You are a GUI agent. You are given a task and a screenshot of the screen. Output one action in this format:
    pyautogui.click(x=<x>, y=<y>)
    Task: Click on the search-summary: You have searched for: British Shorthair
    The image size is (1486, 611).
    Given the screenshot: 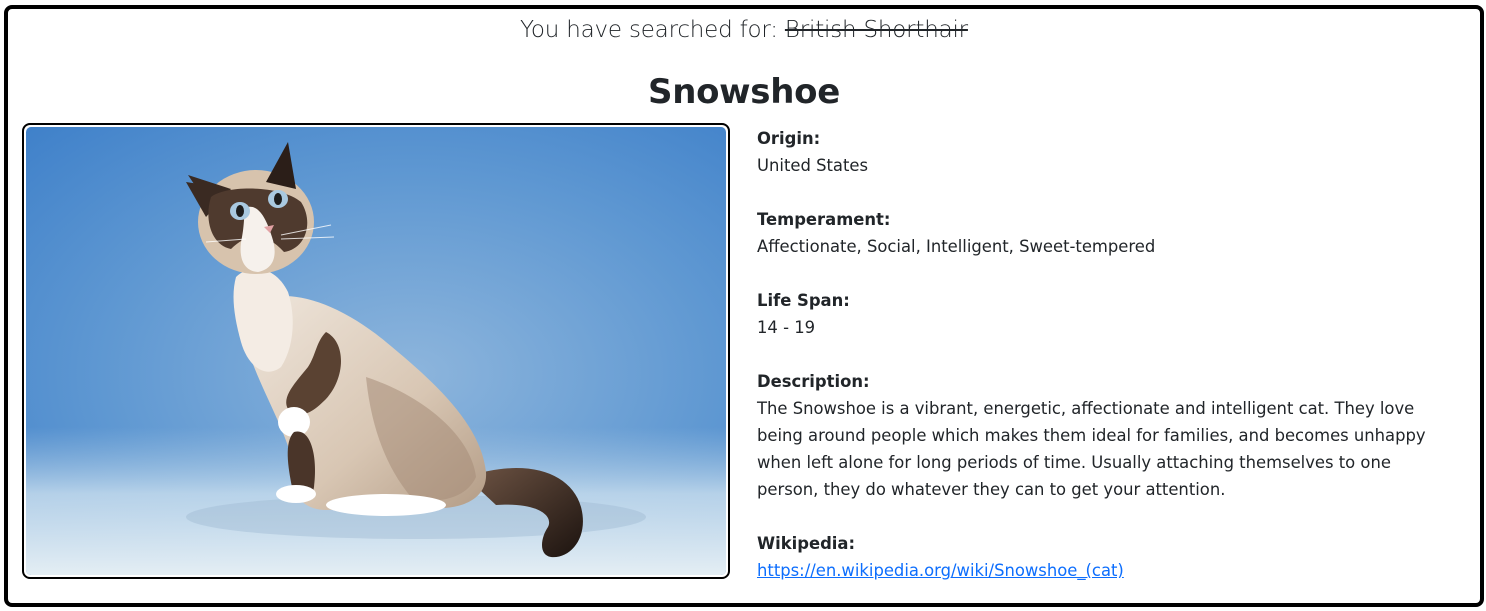 What is the action you would take?
    pyautogui.click(x=744, y=30)
    